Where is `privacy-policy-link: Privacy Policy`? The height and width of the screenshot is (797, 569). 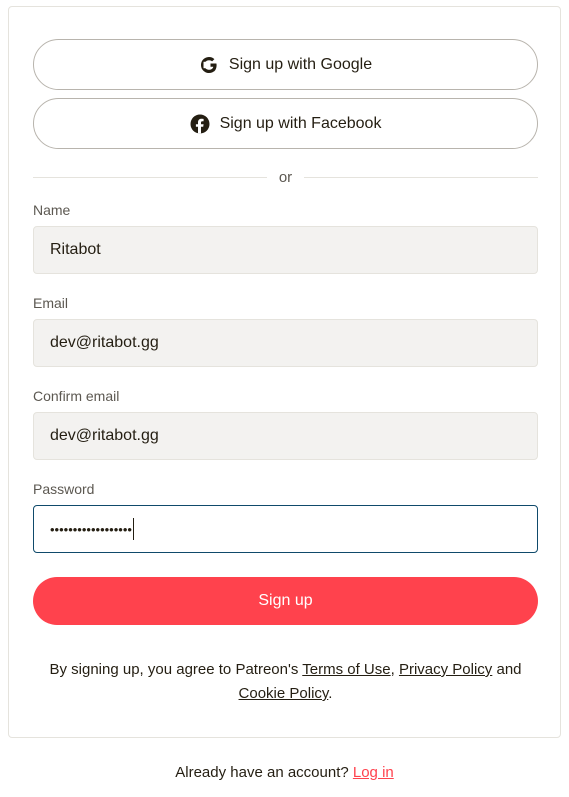
privacy-policy-link: Privacy Policy is located at coordinates (445, 669).